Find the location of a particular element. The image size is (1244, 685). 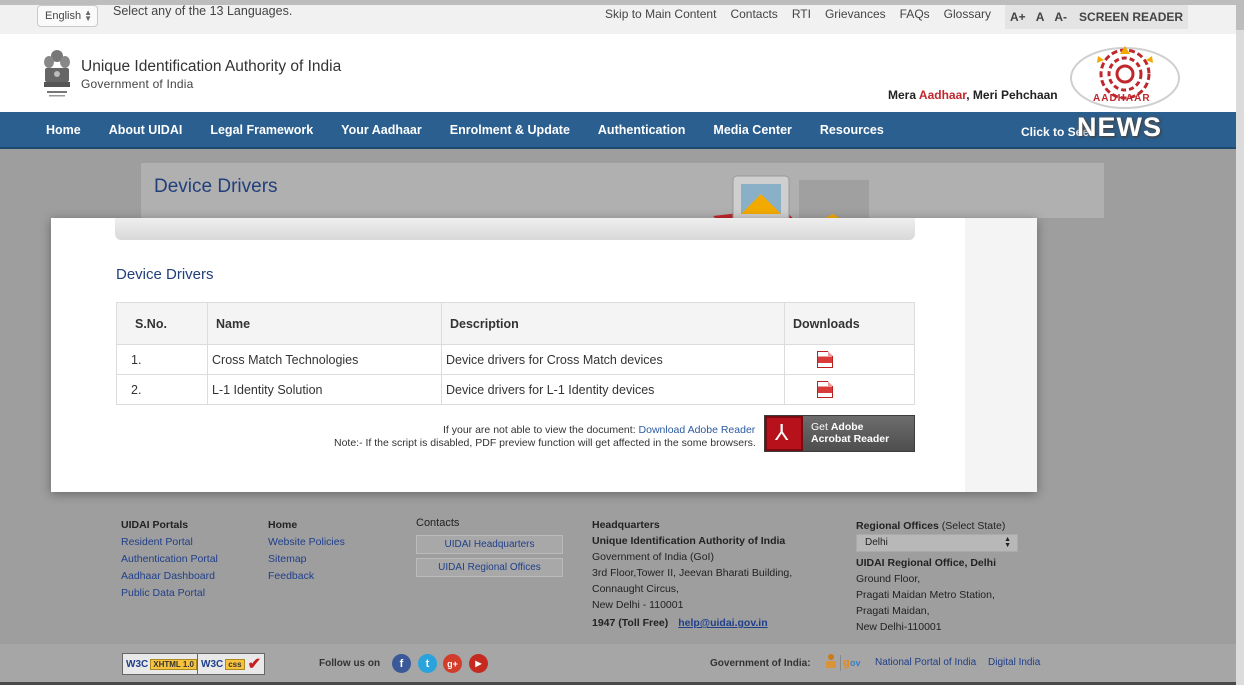

national-portal-link: National Portal of India is located at coordinates (925, 662).